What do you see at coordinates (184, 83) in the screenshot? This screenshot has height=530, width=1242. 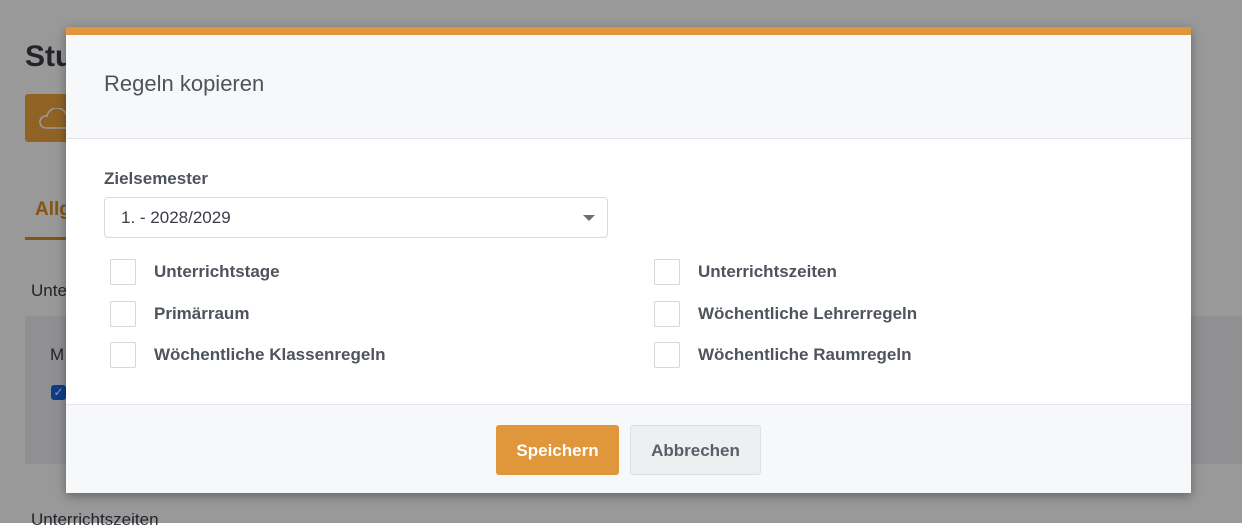 I see `modal-title: Regeln kopieren` at bounding box center [184, 83].